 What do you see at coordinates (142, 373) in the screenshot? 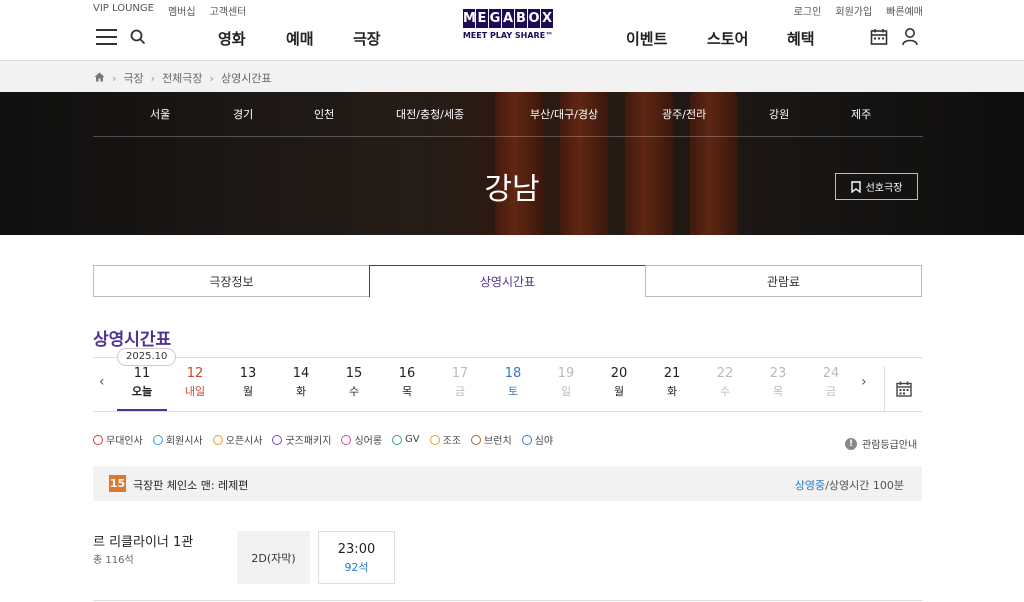
I see `date-number: 11` at bounding box center [142, 373].